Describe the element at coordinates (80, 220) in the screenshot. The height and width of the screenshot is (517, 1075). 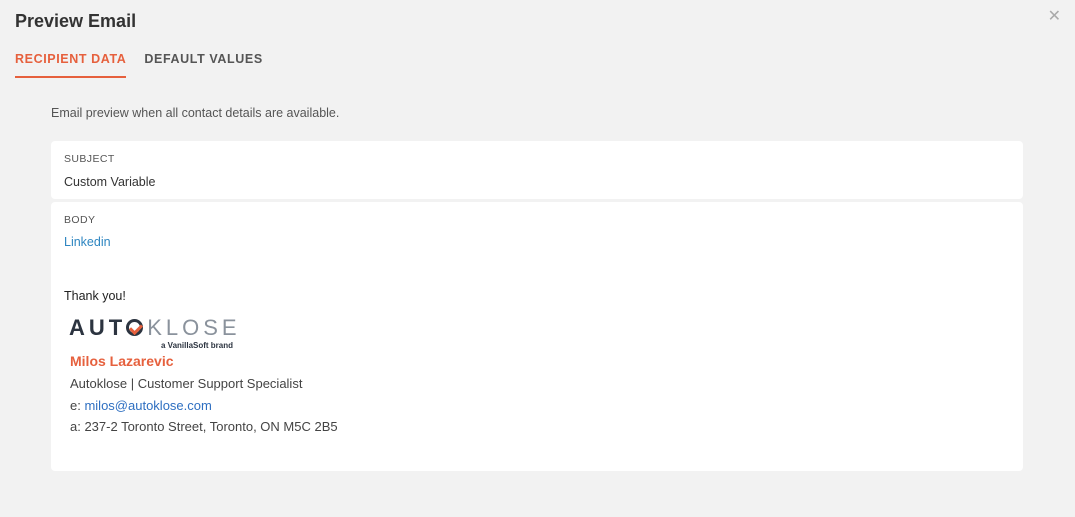
I see `body-label: BODY` at that location.